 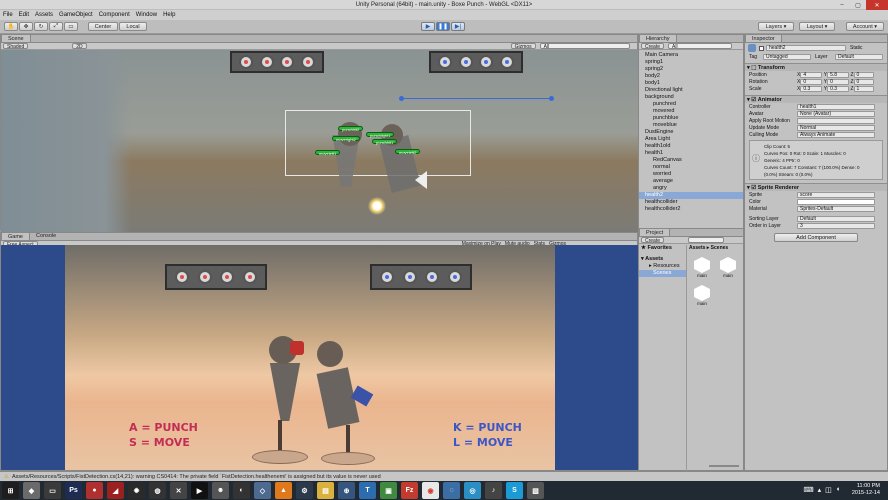 I want to click on hierarchy-item: worried, so click(x=691, y=174).